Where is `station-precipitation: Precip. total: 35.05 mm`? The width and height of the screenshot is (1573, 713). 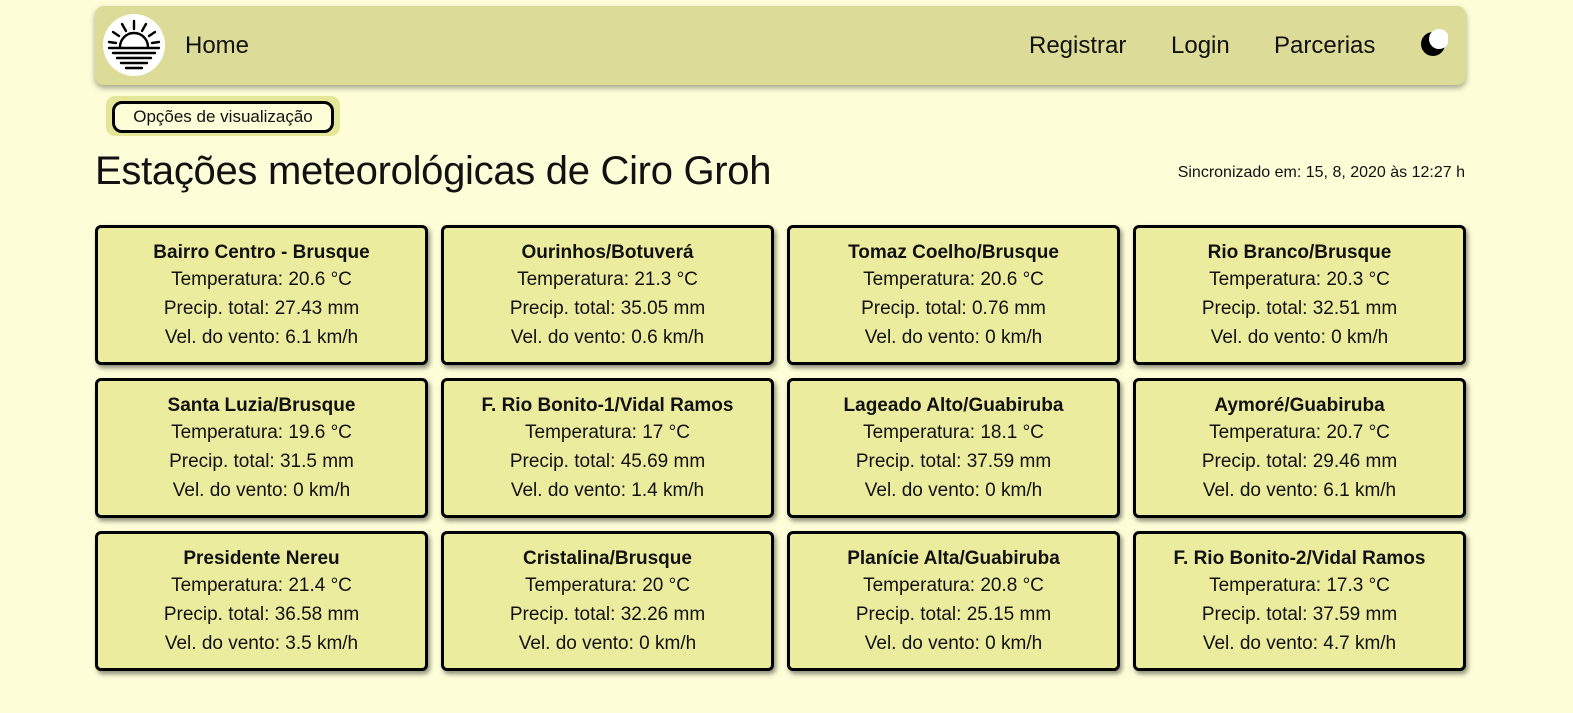 station-precipitation: Precip. total: 35.05 mm is located at coordinates (607, 308).